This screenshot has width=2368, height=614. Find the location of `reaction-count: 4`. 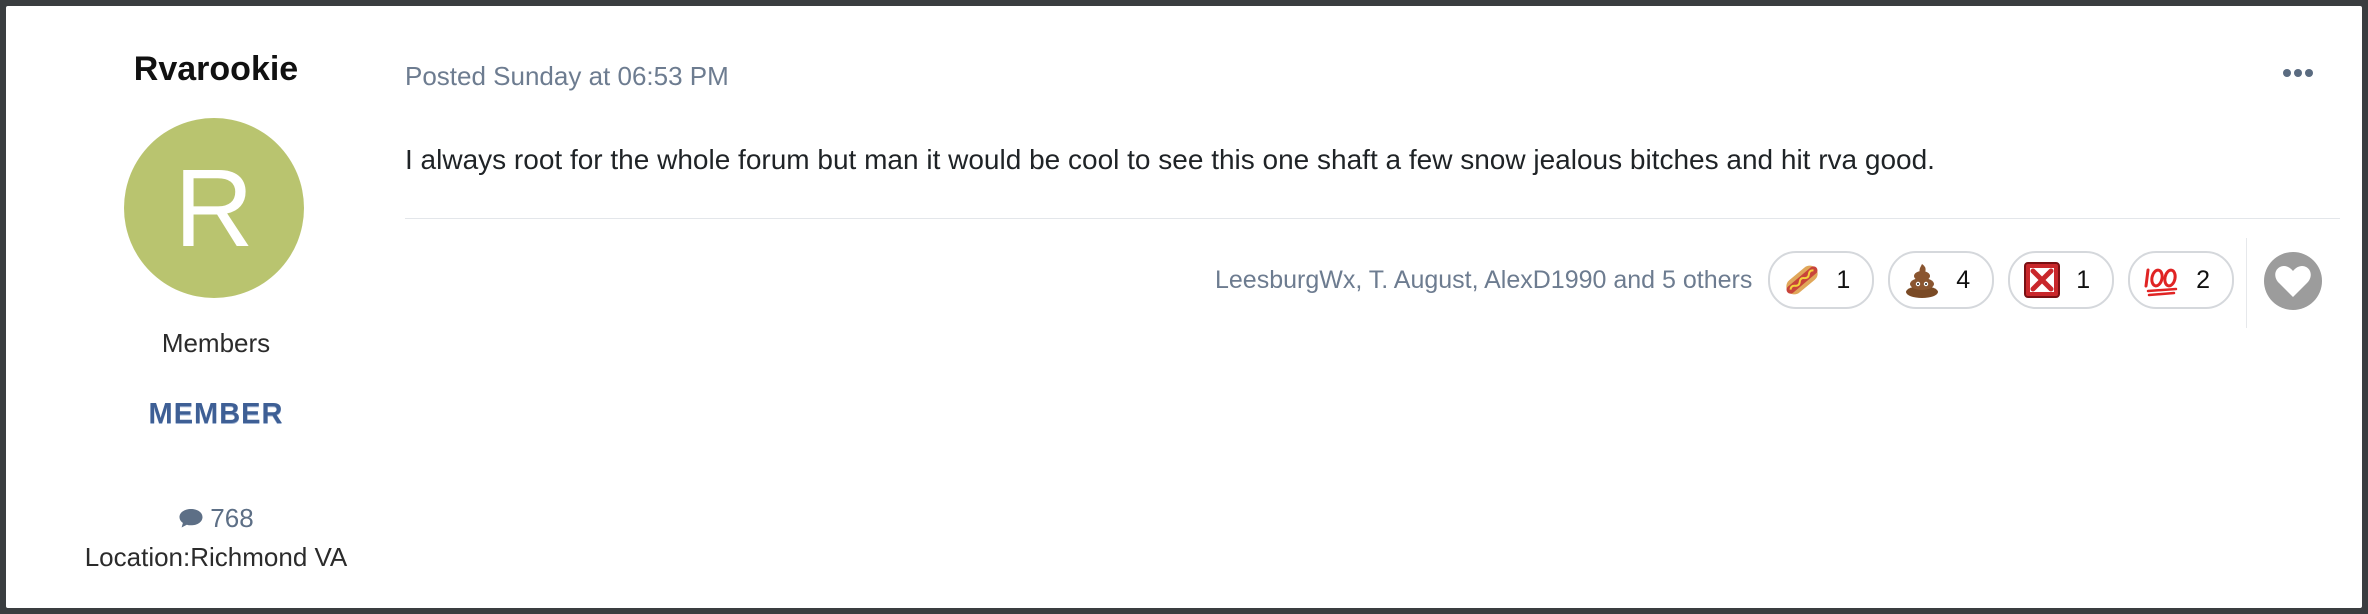

reaction-count: 4 is located at coordinates (1963, 279).